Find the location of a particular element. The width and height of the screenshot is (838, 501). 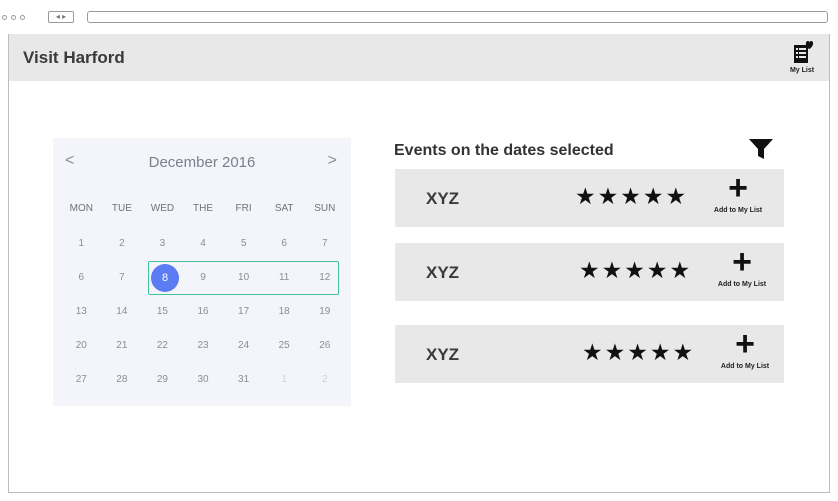

filter-button is located at coordinates (761, 149).